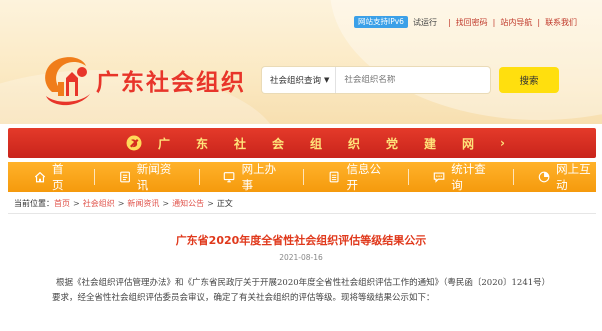 The width and height of the screenshot is (602, 331). What do you see at coordinates (406, 80) in the screenshot?
I see `search-input` at bounding box center [406, 80].